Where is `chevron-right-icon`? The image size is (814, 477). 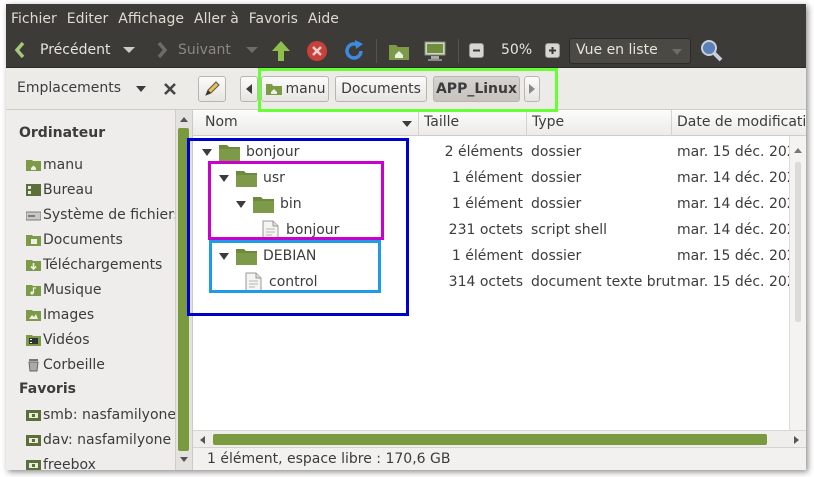 chevron-right-icon is located at coordinates (162, 50).